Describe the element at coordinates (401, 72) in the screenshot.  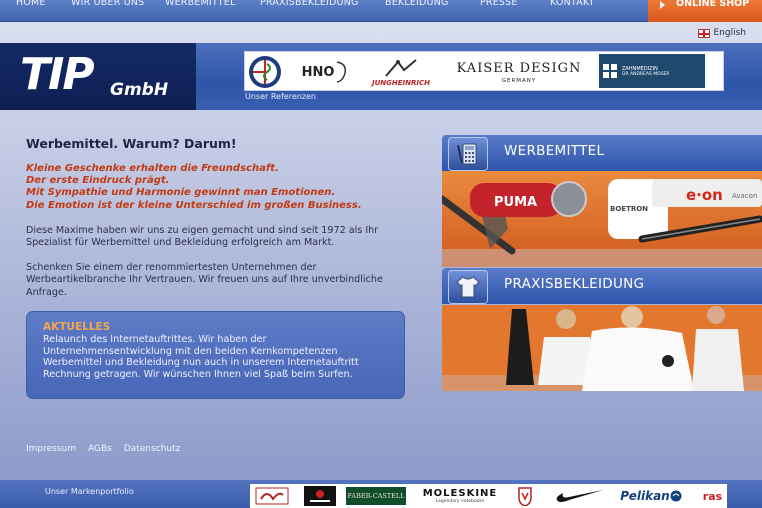
I see `jungheinrich-logo: JUNGHEINRICH` at that location.